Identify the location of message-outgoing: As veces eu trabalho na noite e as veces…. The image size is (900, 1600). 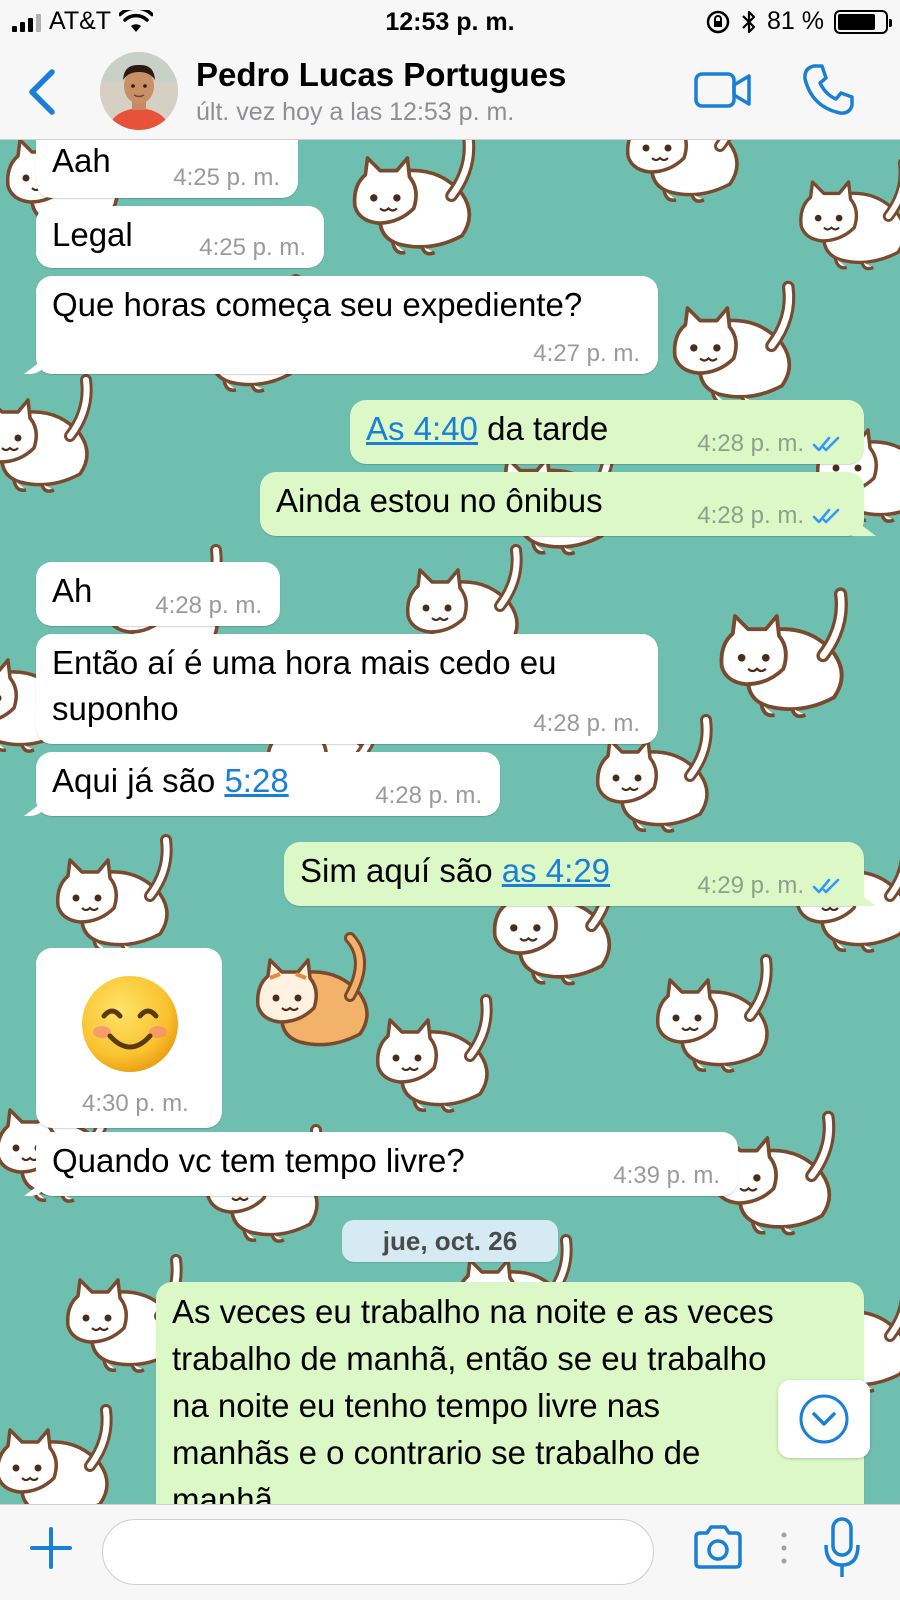
(510, 1393).